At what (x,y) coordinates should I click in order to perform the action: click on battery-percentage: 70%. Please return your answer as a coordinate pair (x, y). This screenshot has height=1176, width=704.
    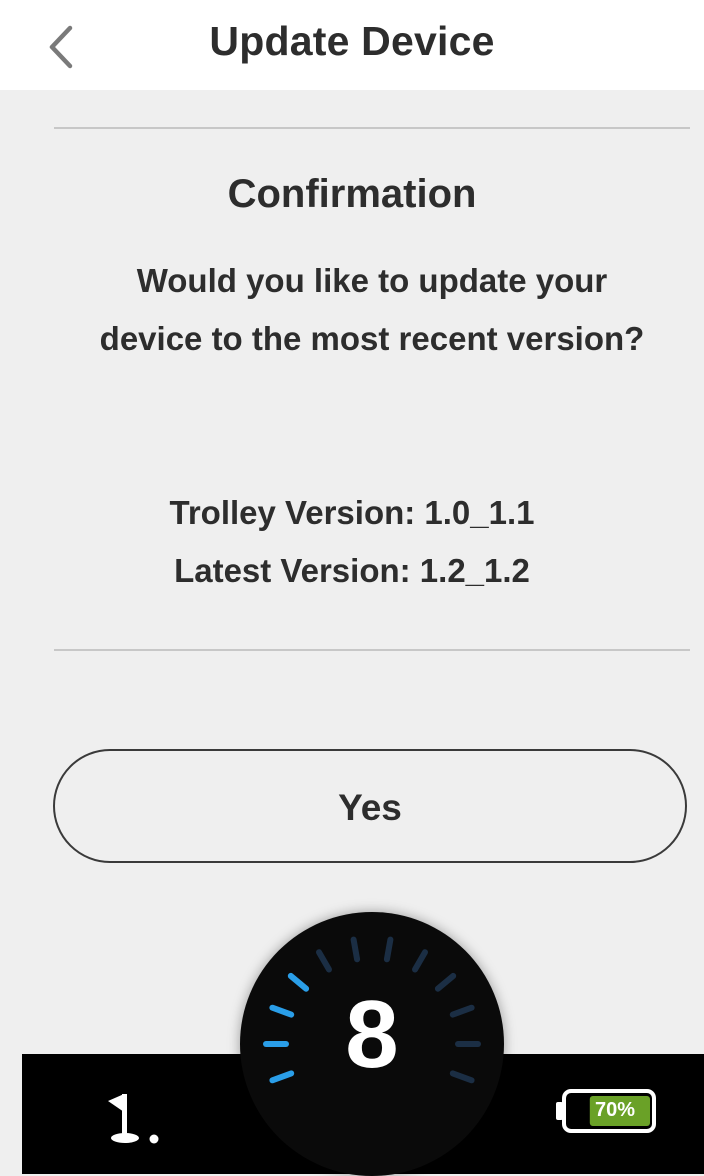
    Looking at the image, I should click on (615, 1110).